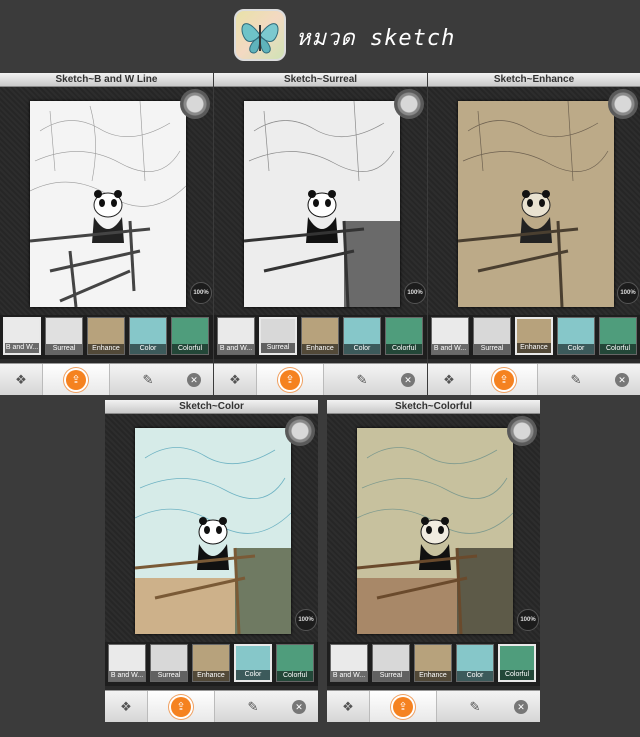 This screenshot has height=737, width=640. Describe the element at coordinates (213, 531) in the screenshot. I see `panda-color-image` at that location.